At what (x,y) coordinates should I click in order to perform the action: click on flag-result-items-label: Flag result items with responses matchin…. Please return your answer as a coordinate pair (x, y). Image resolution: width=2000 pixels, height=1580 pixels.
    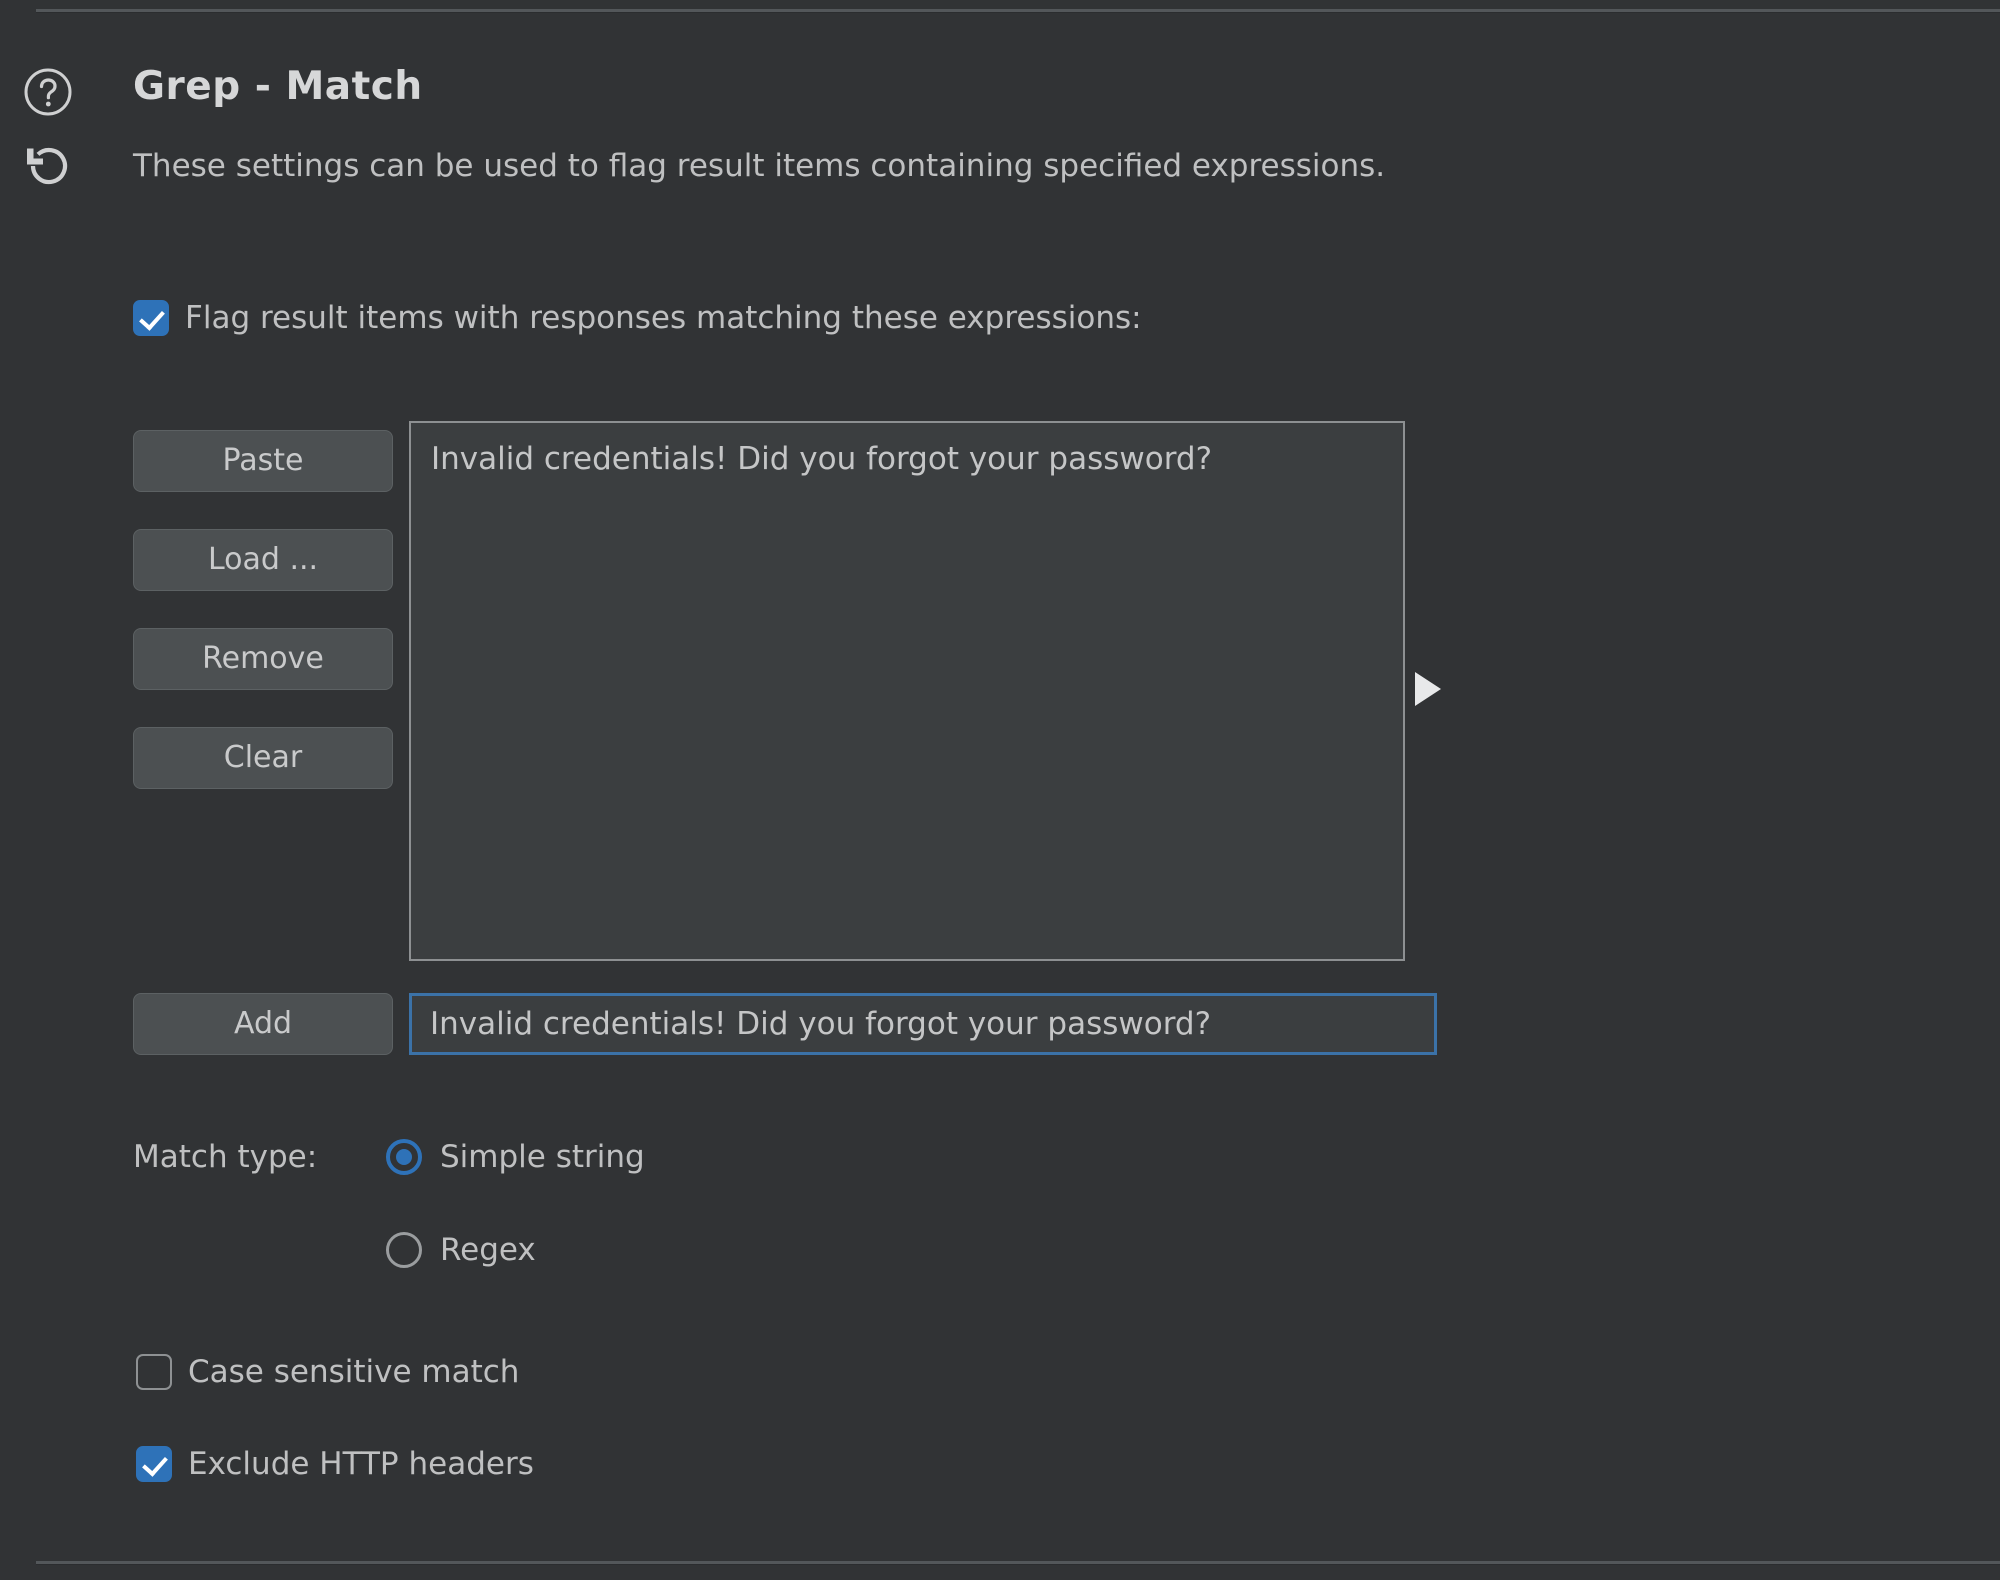
    Looking at the image, I should click on (663, 318).